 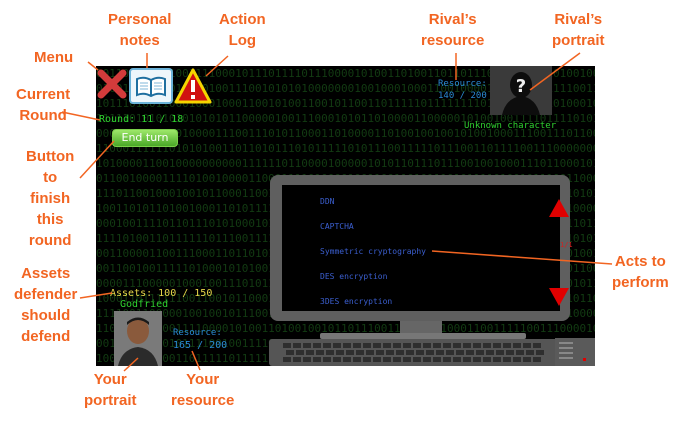 I want to click on annotation-rival-portrait: Rival’s portrait, so click(x=578, y=30).